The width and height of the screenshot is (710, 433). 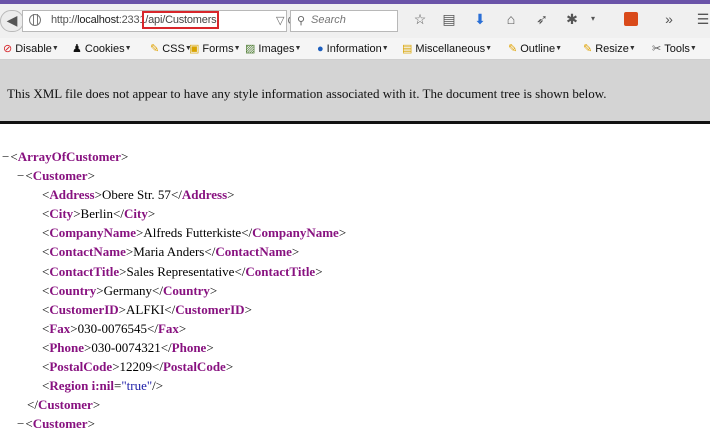 I want to click on devbar-label: Information, so click(x=354, y=49).